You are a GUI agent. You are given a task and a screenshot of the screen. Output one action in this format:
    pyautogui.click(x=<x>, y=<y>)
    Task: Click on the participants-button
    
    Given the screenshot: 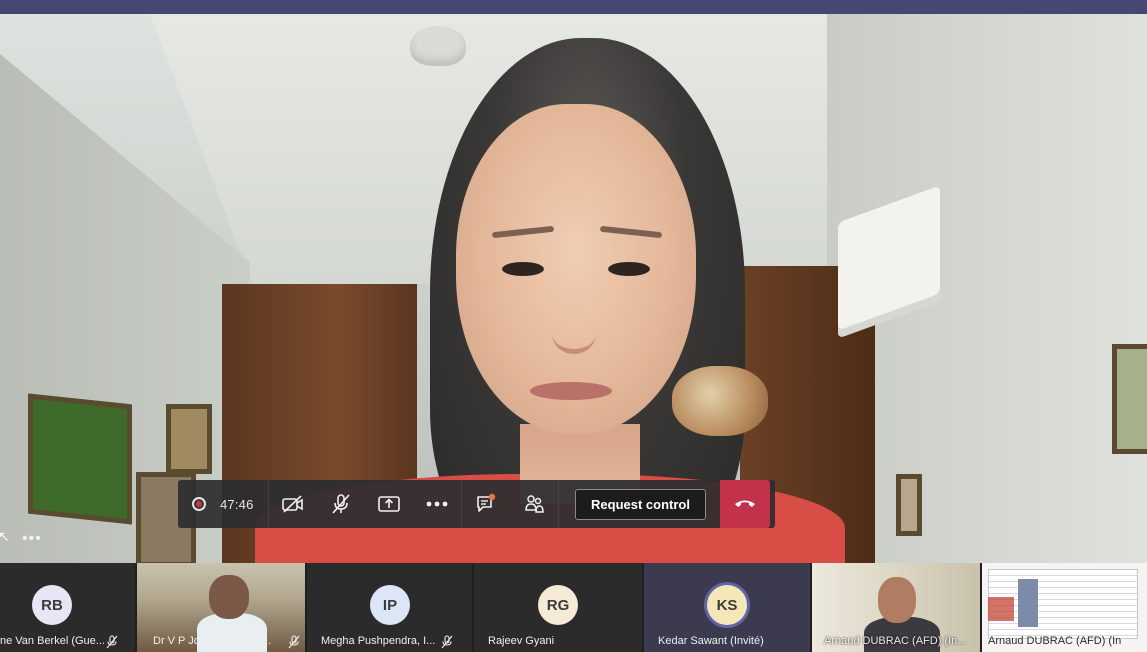 What is the action you would take?
    pyautogui.click(x=534, y=504)
    